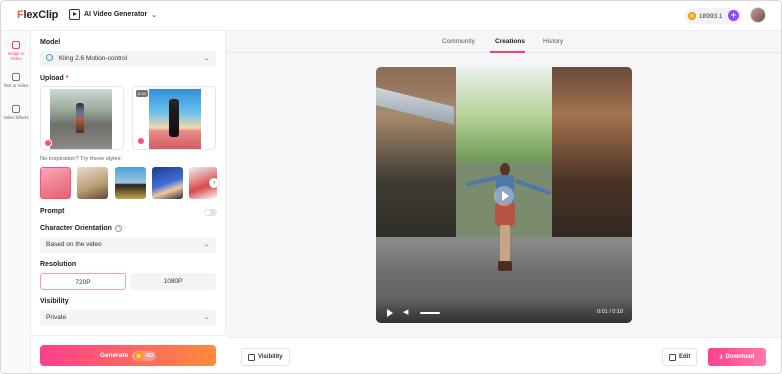 The image size is (782, 374). What do you see at coordinates (610, 312) in the screenshot?
I see `video-time: 0:01 / 0:10` at bounding box center [610, 312].